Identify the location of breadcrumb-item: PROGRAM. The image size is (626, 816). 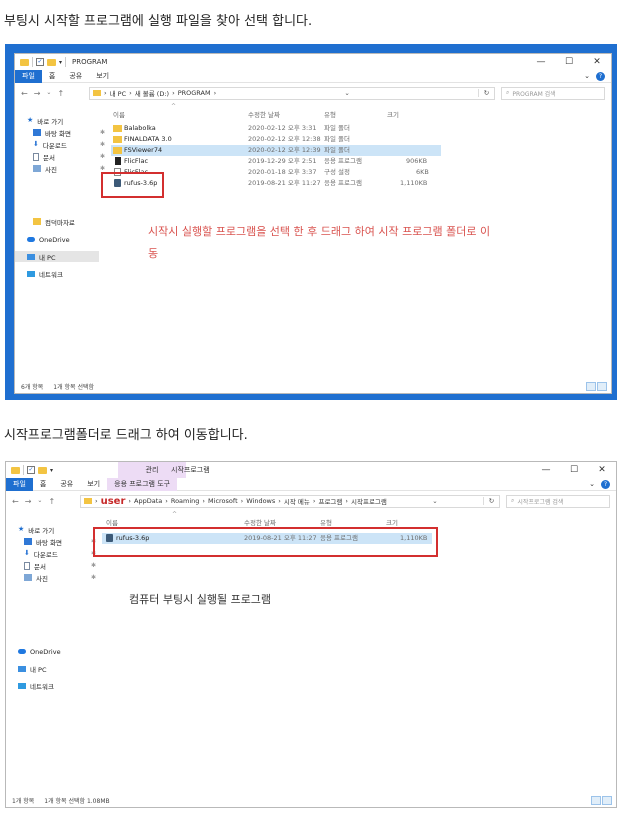
(194, 93).